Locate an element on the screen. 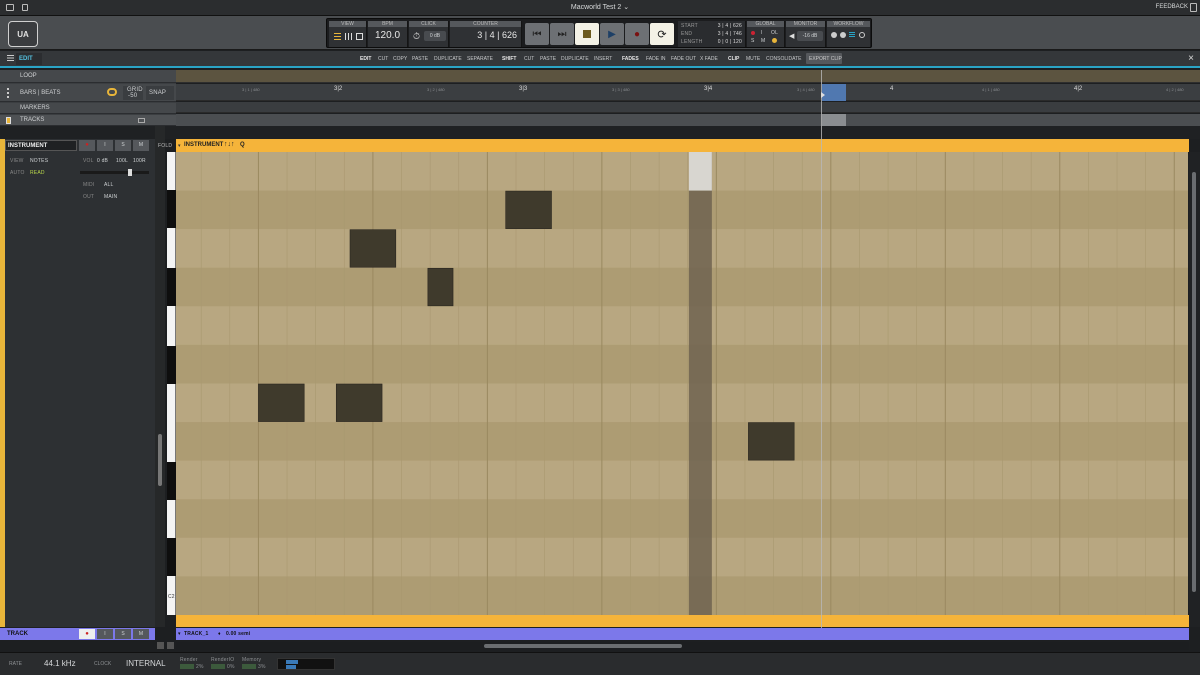  forward-button: ⏭ is located at coordinates (562, 34).